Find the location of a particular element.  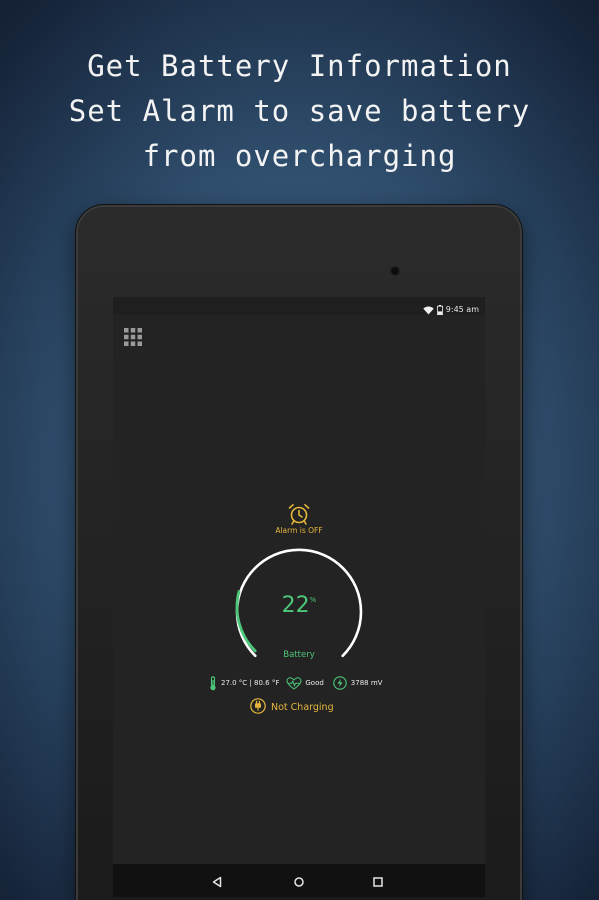

battery-info-row: 27.0 °C | 80.6 °F Good 3788 mV is located at coordinates (304, 683).